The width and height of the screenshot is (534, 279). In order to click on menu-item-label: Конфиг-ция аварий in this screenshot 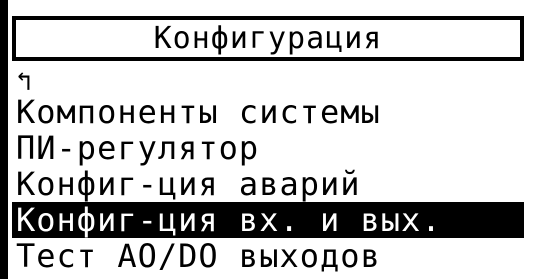, I will do `click(188, 184)`.